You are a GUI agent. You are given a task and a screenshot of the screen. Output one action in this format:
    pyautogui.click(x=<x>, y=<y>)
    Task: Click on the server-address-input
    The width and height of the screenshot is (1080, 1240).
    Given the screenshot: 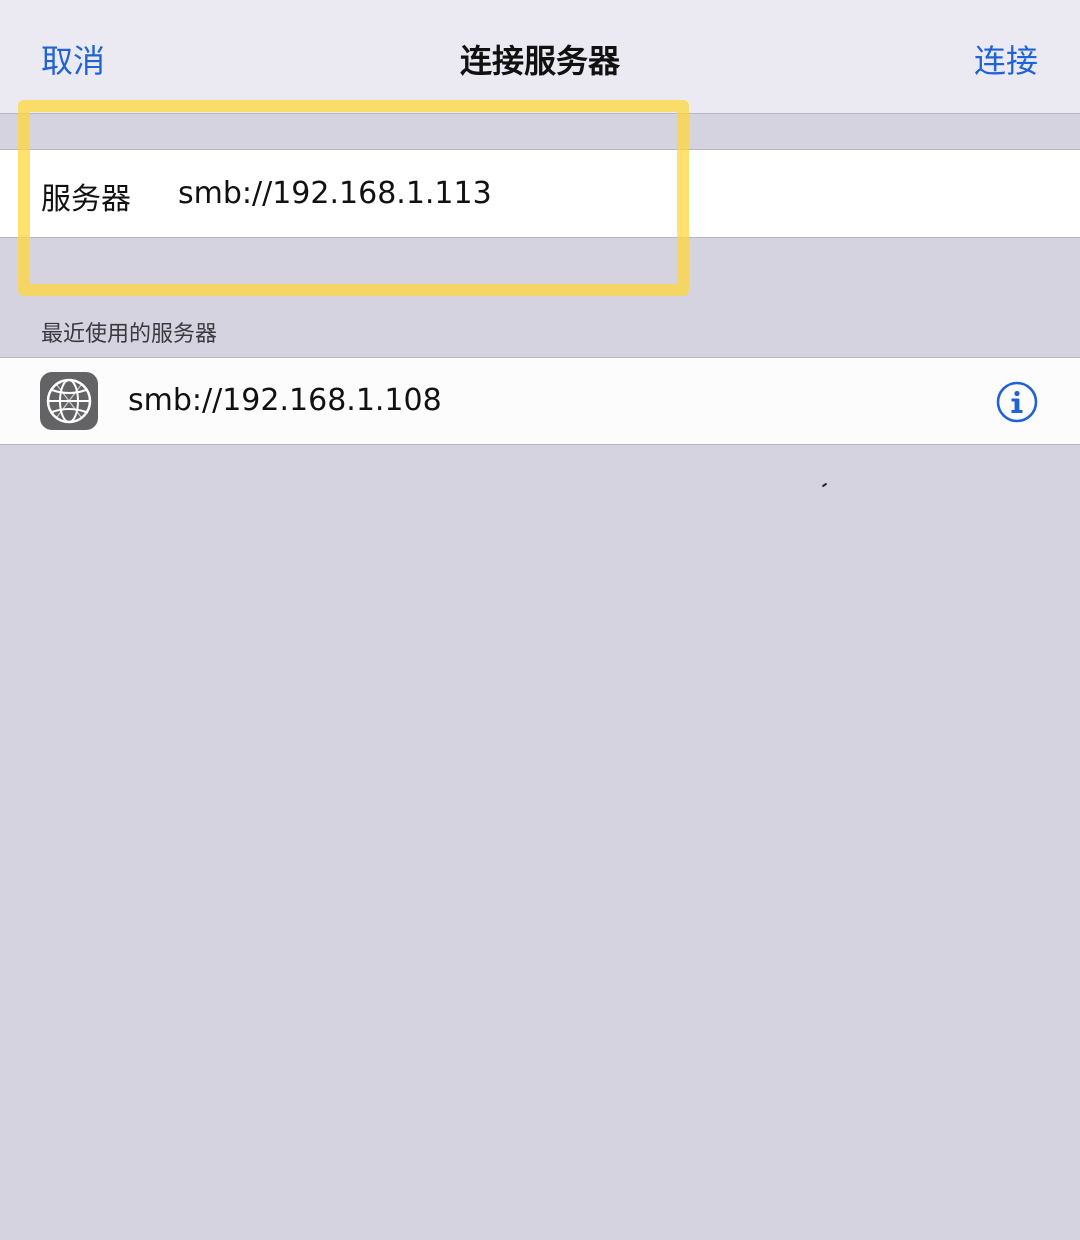 What is the action you would take?
    pyautogui.click(x=608, y=193)
    